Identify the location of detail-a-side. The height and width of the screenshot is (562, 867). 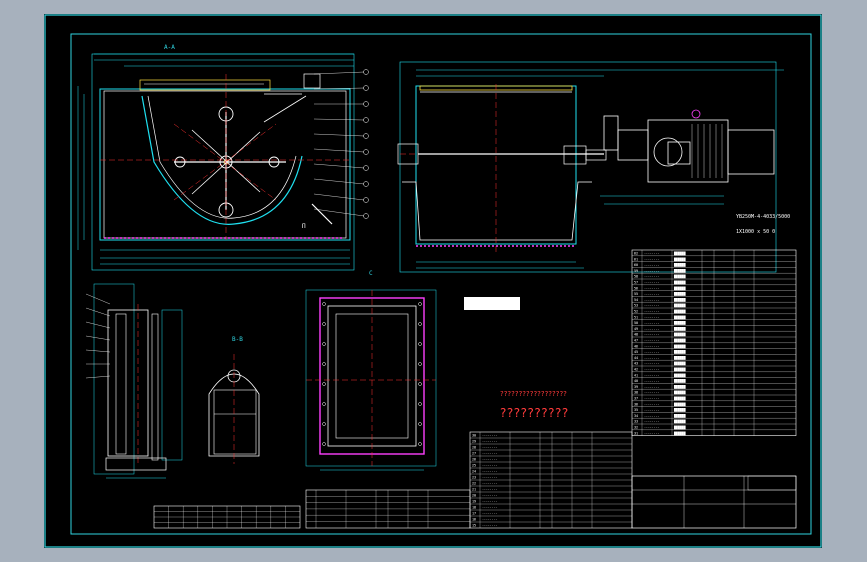
(172, 385).